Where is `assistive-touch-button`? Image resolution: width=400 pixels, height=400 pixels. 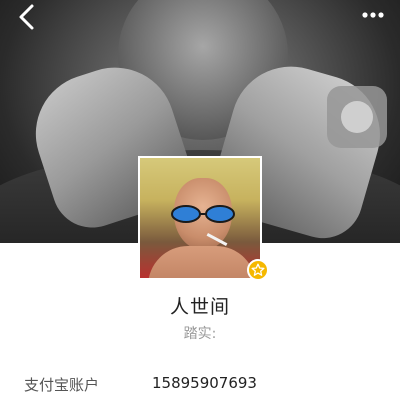
assistive-touch-button is located at coordinates (357, 117).